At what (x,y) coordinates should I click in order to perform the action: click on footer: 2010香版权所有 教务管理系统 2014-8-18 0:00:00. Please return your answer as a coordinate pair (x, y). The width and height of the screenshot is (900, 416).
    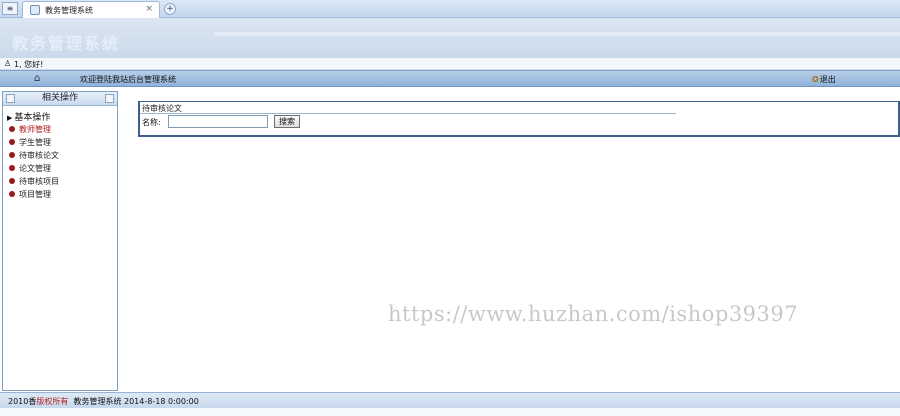
    Looking at the image, I should click on (450, 400).